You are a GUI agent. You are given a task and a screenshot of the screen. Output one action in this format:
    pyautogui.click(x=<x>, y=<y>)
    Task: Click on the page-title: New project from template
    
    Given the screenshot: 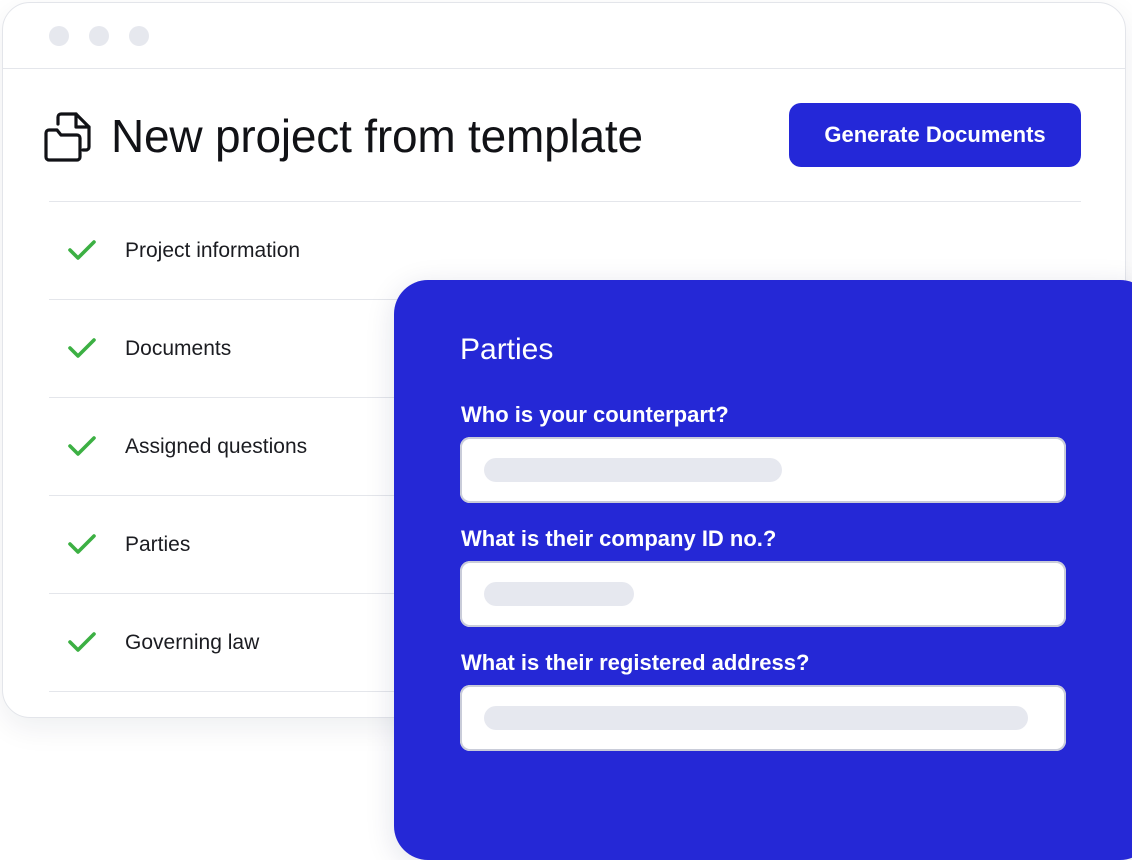 What is the action you would take?
    pyautogui.click(x=377, y=136)
    